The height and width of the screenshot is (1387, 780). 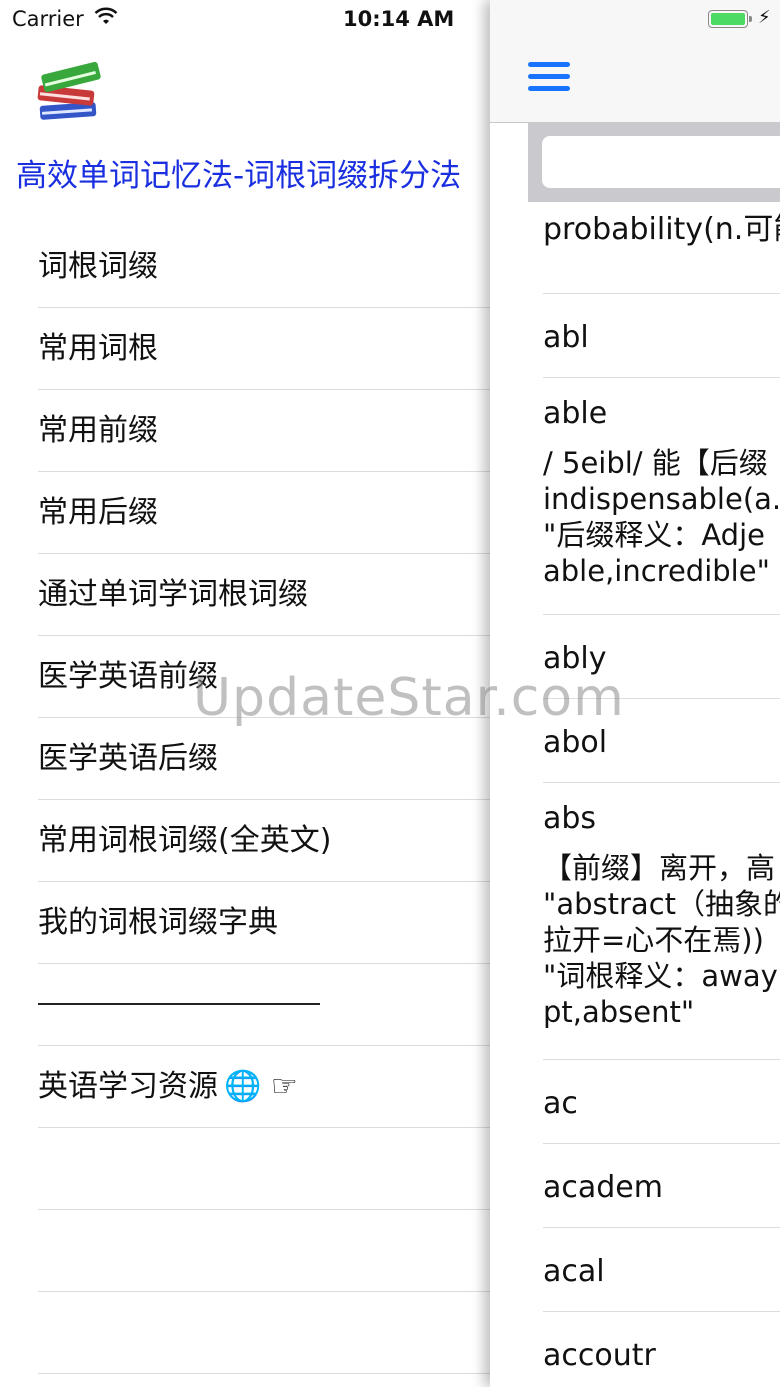 I want to click on clock: 10:14 AM, so click(x=399, y=19).